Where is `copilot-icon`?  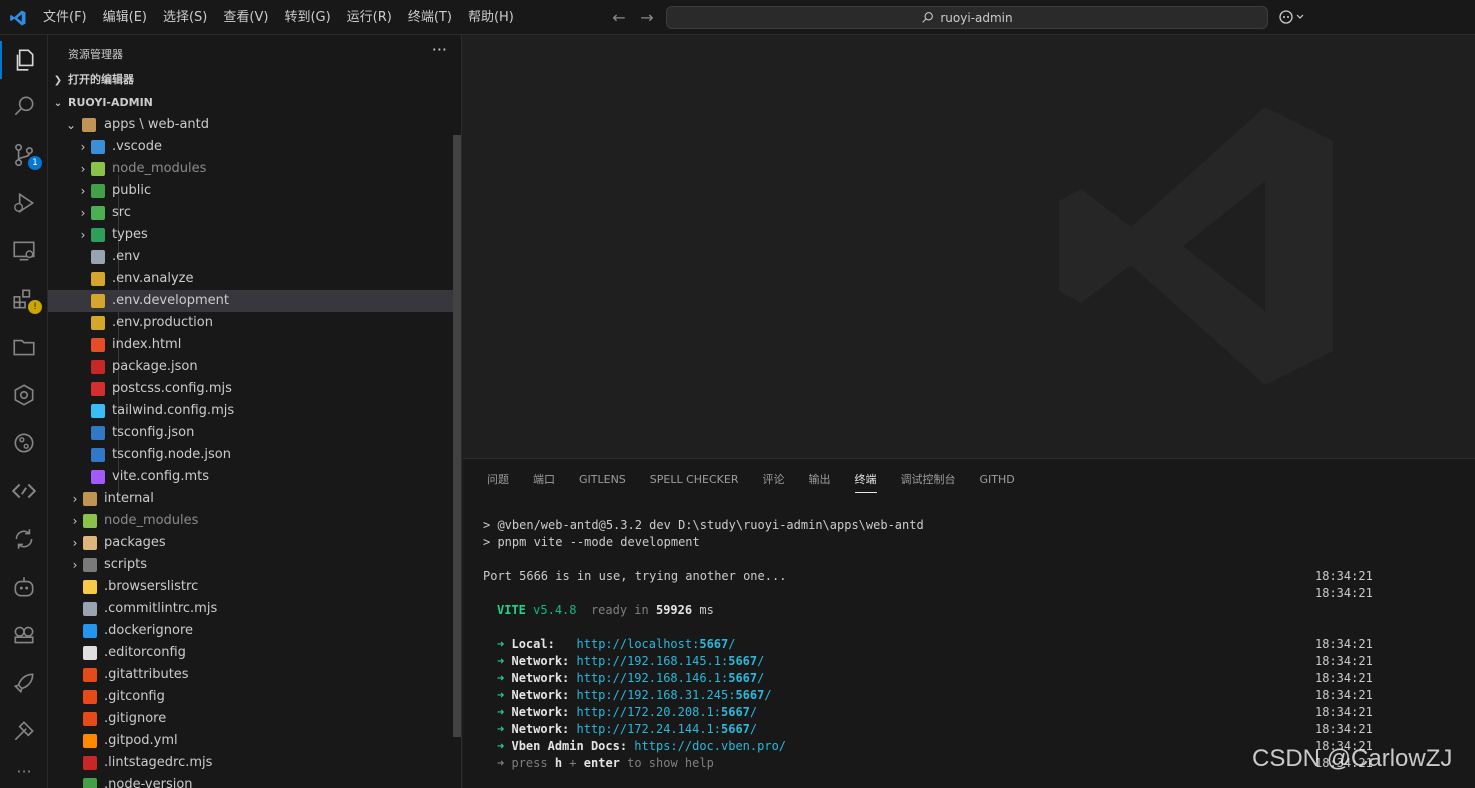 copilot-icon is located at coordinates (1291, 17).